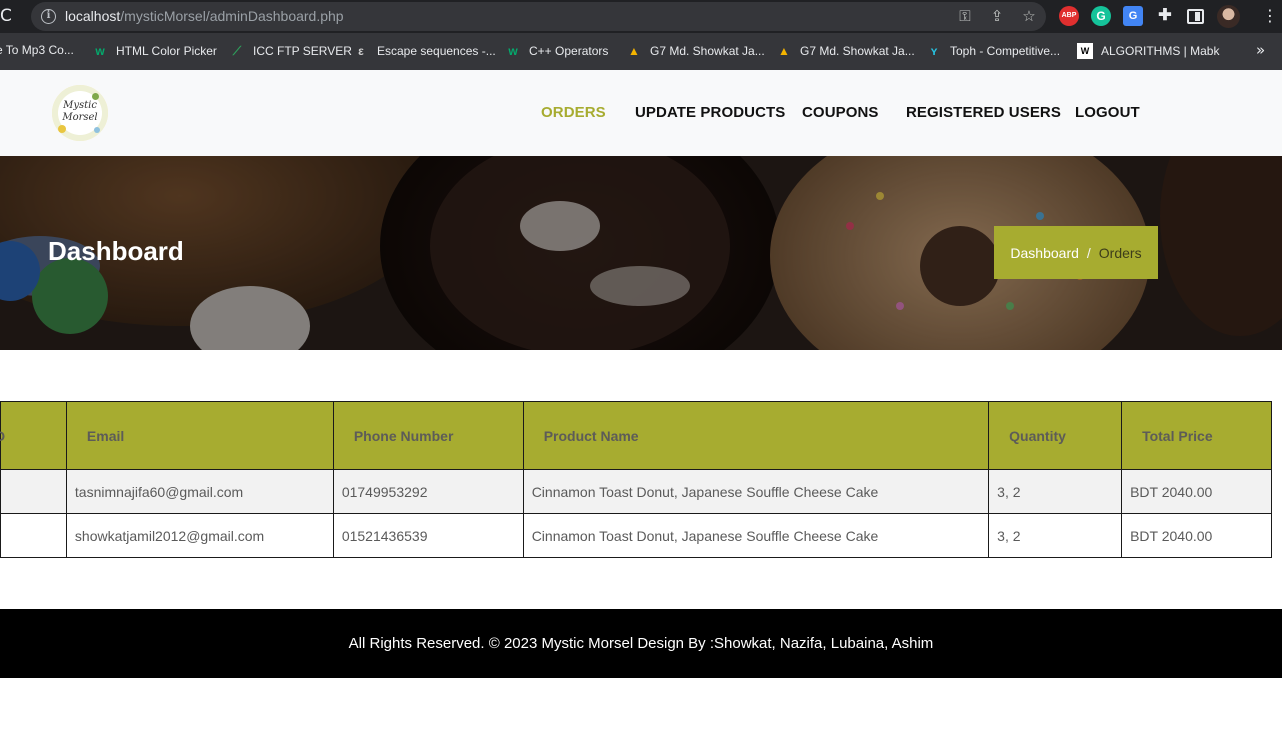  I want to click on grammarly-extension-icon: G, so click(1101, 16).